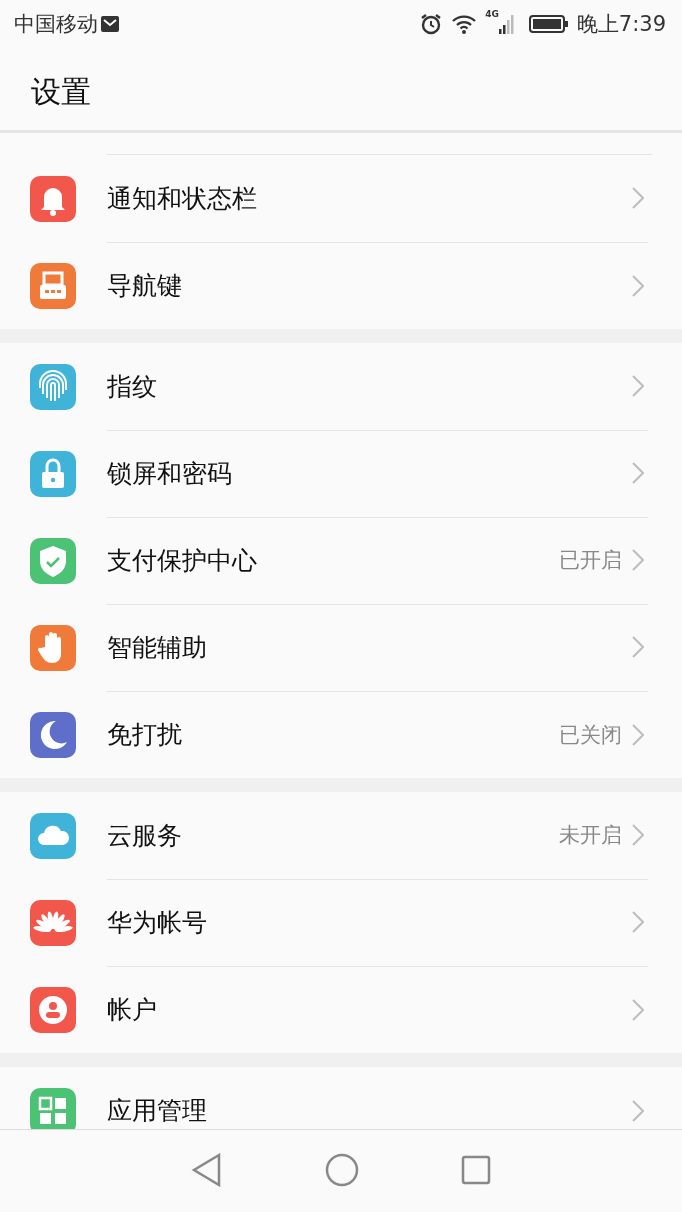  I want to click on item-label: 华为帐号, so click(157, 922).